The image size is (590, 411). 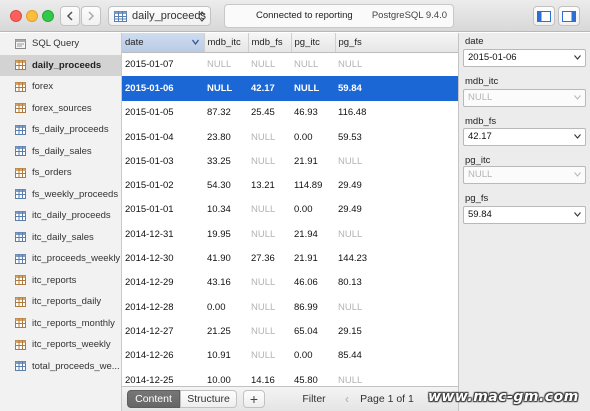 I want to click on field-value-mdb-fs: 42.17, so click(x=524, y=137).